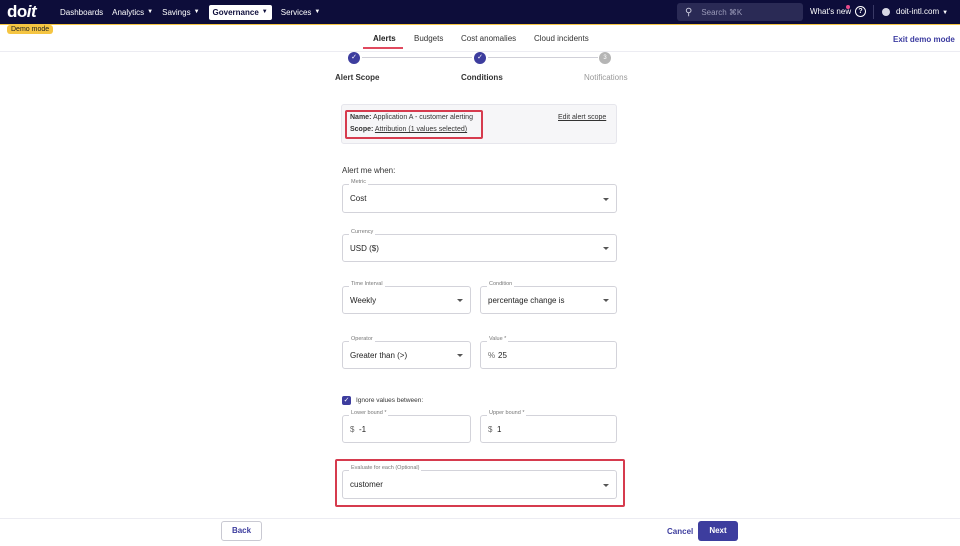 This screenshot has height=546, width=960. I want to click on nav-dashboards-label: Dashboards, so click(82, 12).